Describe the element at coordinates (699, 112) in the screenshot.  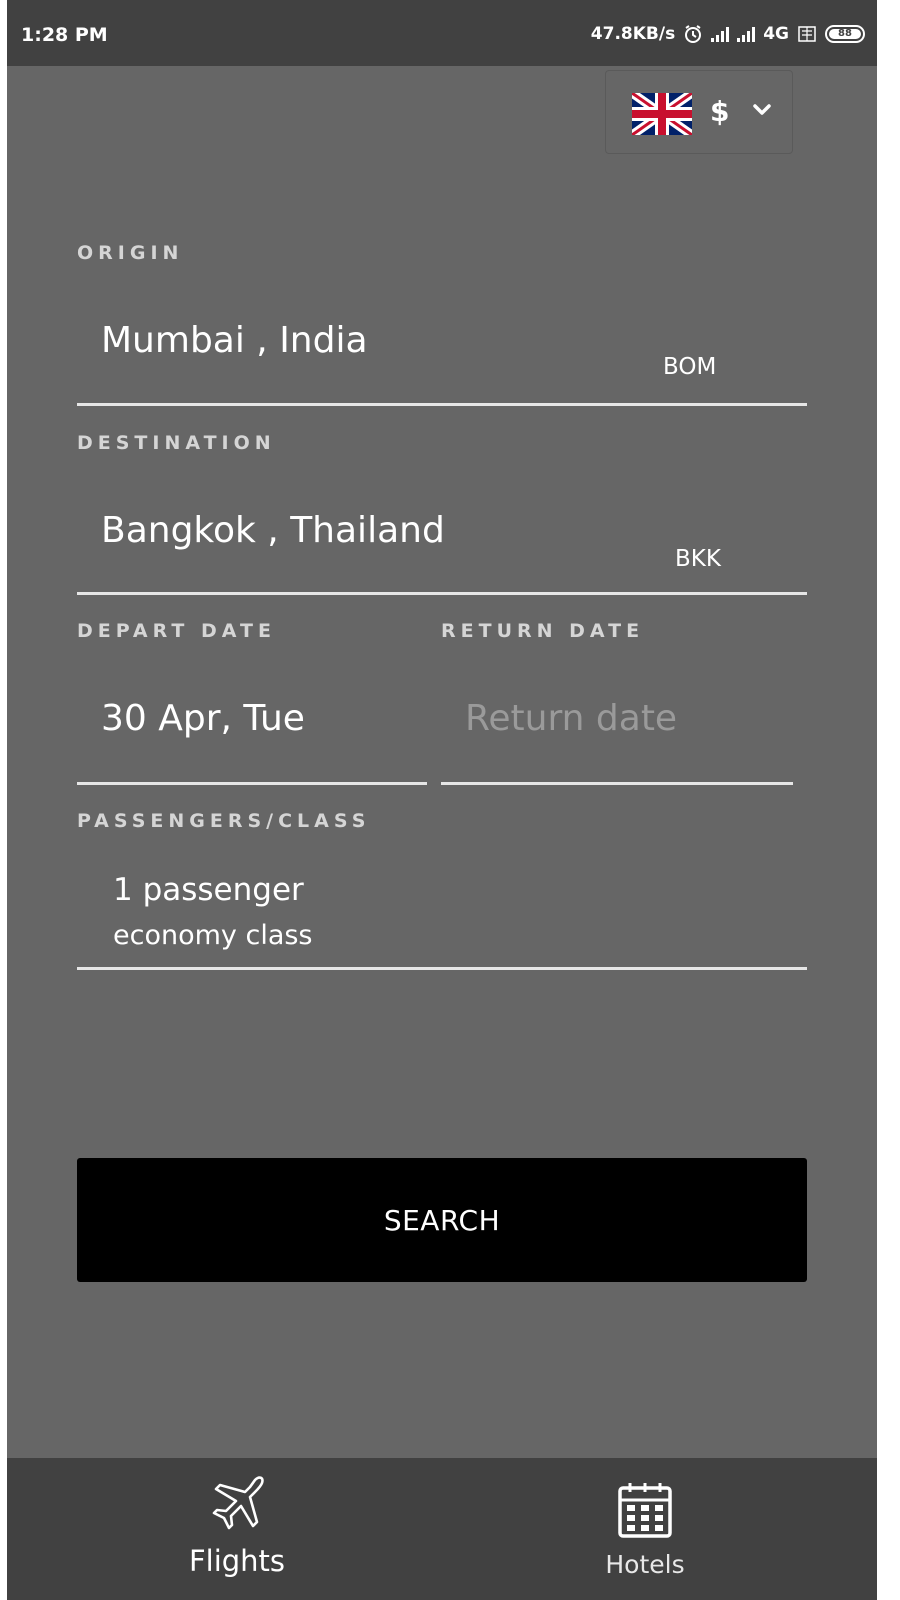
I see `currency-selector: $` at that location.